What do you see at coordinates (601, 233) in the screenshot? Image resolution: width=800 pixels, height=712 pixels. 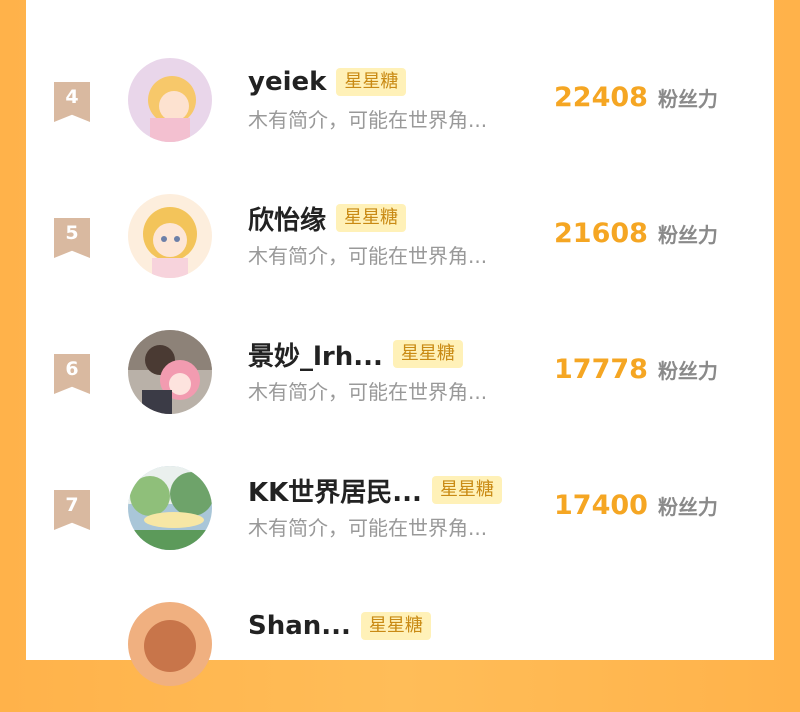 I see `fans-count: 21608` at bounding box center [601, 233].